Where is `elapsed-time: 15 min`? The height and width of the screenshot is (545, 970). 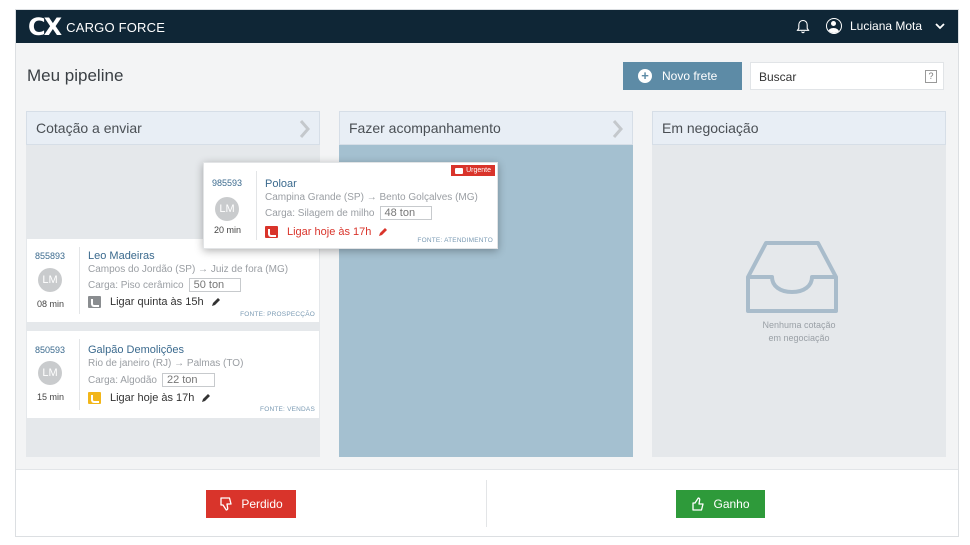 elapsed-time: 15 min is located at coordinates (51, 397).